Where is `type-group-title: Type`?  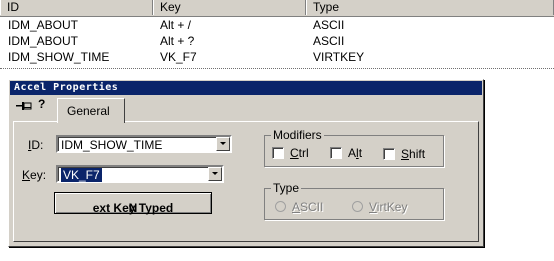 type-group-title: Type is located at coordinates (286, 188).